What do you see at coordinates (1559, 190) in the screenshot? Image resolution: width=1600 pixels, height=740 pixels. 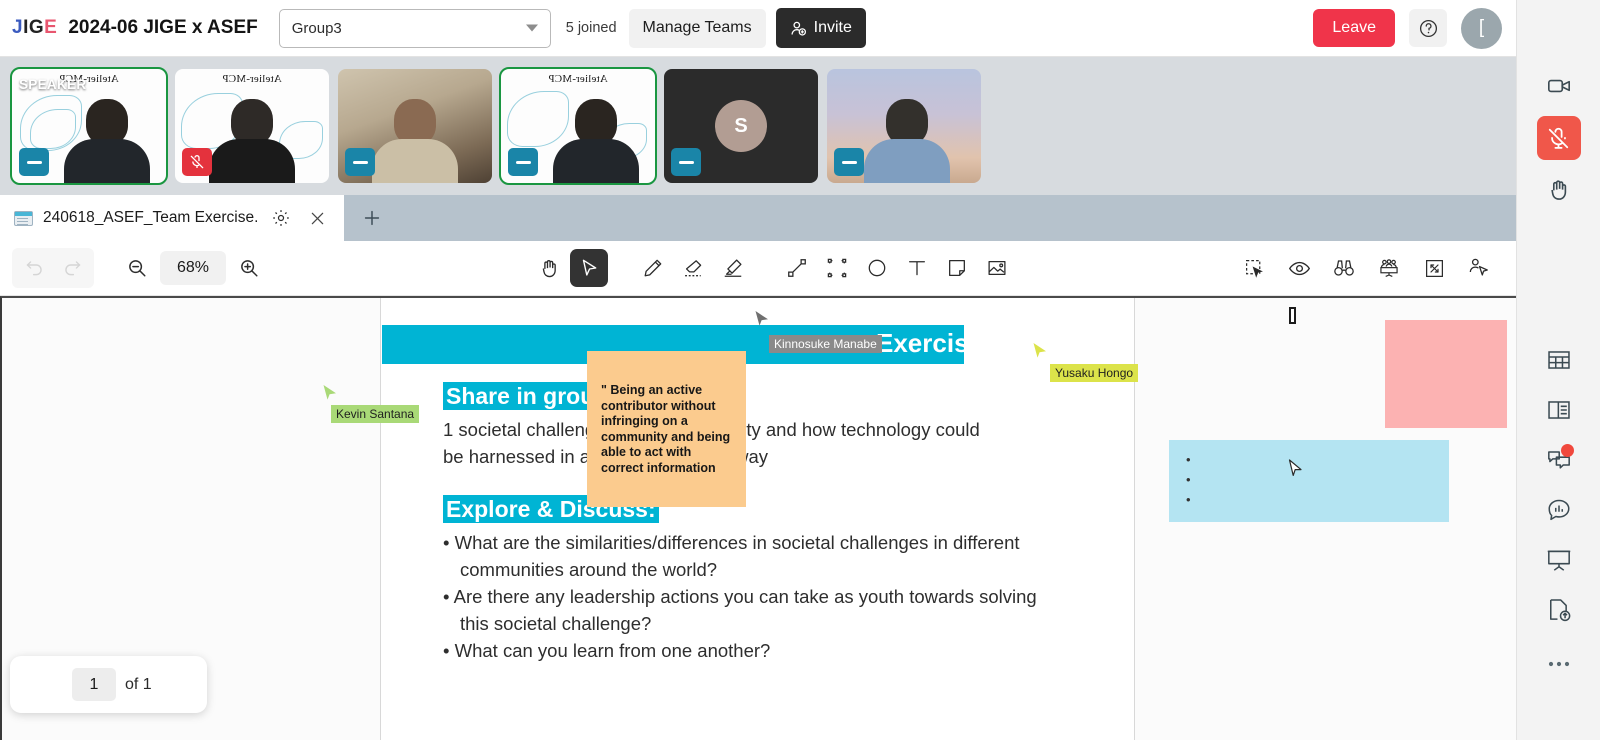 I see `raise-hand-icon` at bounding box center [1559, 190].